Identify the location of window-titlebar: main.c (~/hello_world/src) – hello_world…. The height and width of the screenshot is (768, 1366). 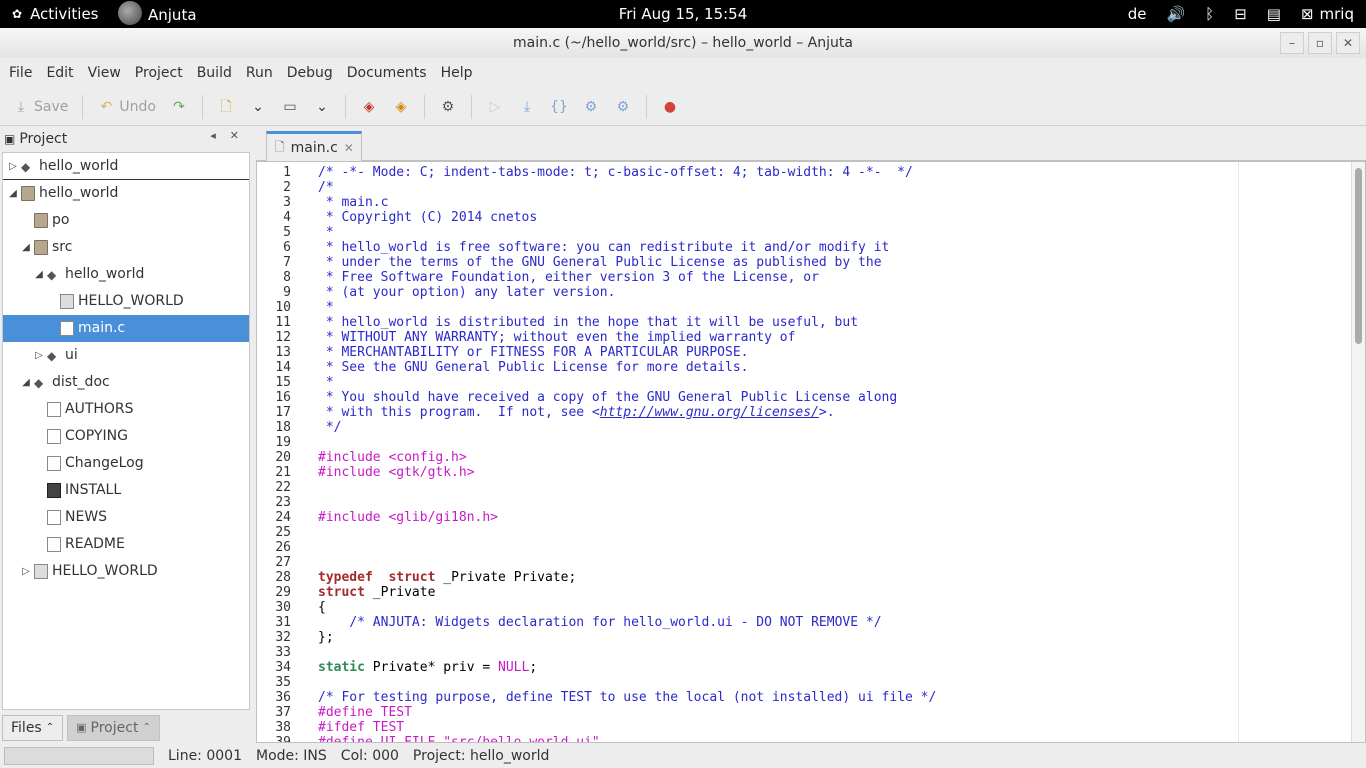
(683, 43).